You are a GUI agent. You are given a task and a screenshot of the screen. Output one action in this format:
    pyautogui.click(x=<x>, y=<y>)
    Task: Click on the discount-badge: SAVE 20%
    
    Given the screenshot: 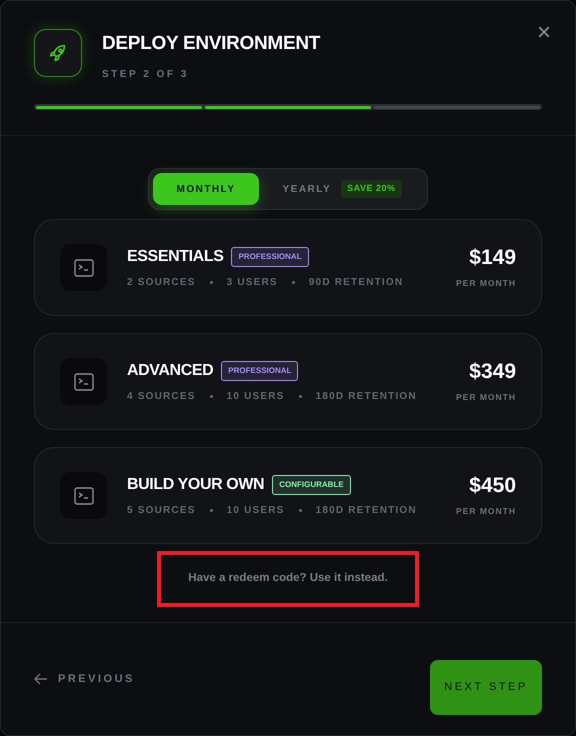 What is the action you would take?
    pyautogui.click(x=371, y=189)
    